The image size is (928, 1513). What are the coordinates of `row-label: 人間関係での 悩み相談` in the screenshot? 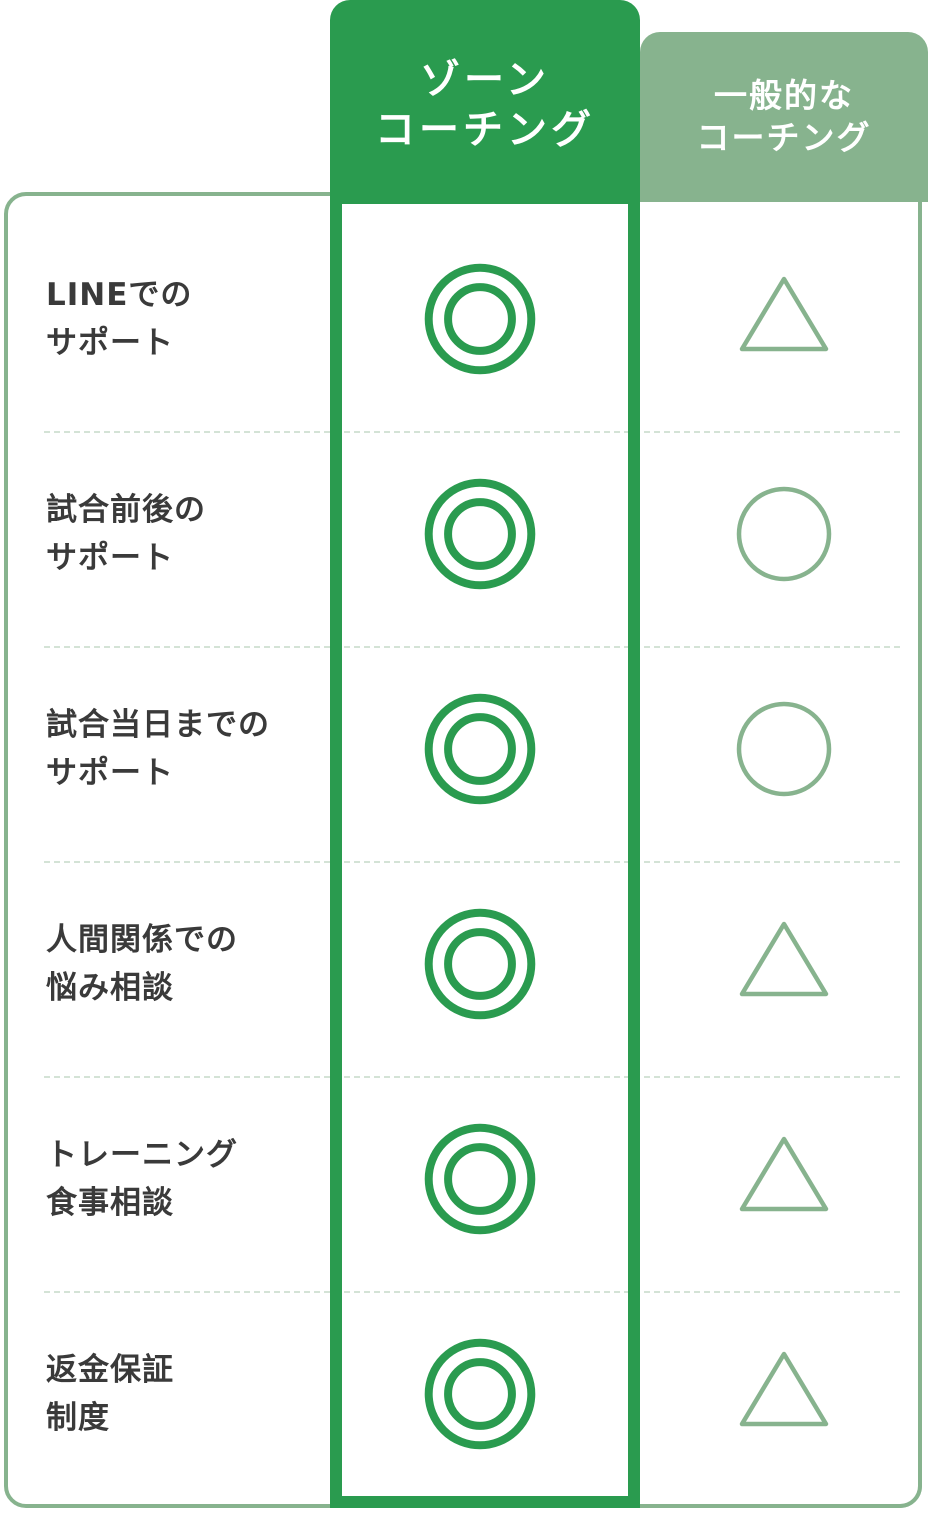 It's located at (186, 964).